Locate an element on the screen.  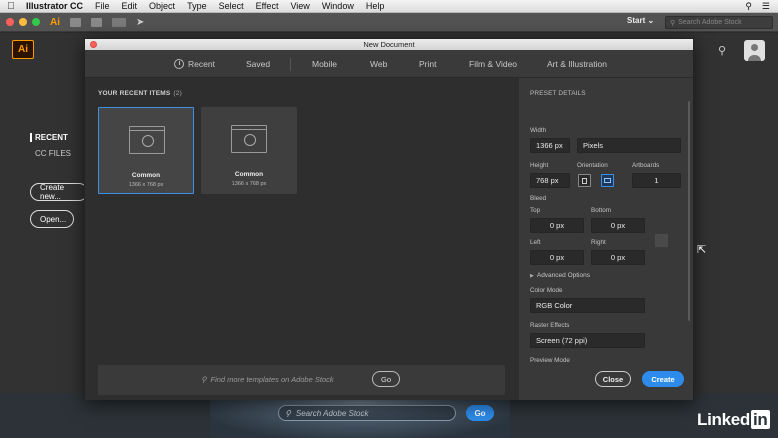
menu-app-name: Illustrator CC is located at coordinates (55, 6).